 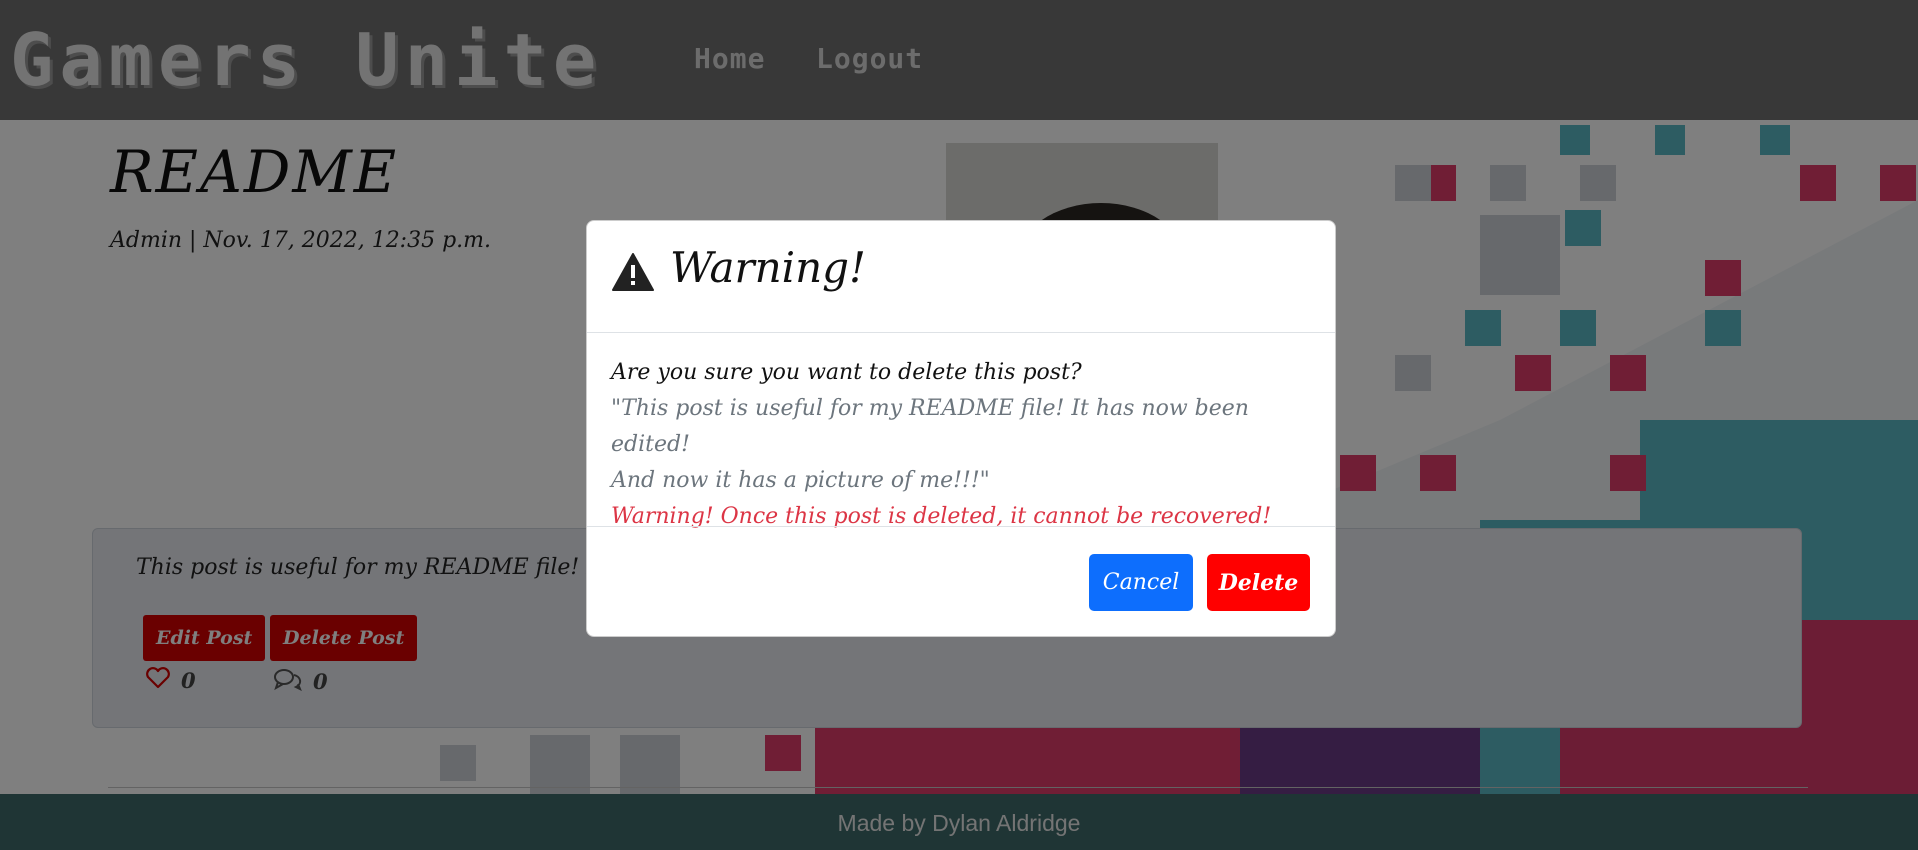 I want to click on confirm-delete-button: Delete, so click(x=1258, y=582).